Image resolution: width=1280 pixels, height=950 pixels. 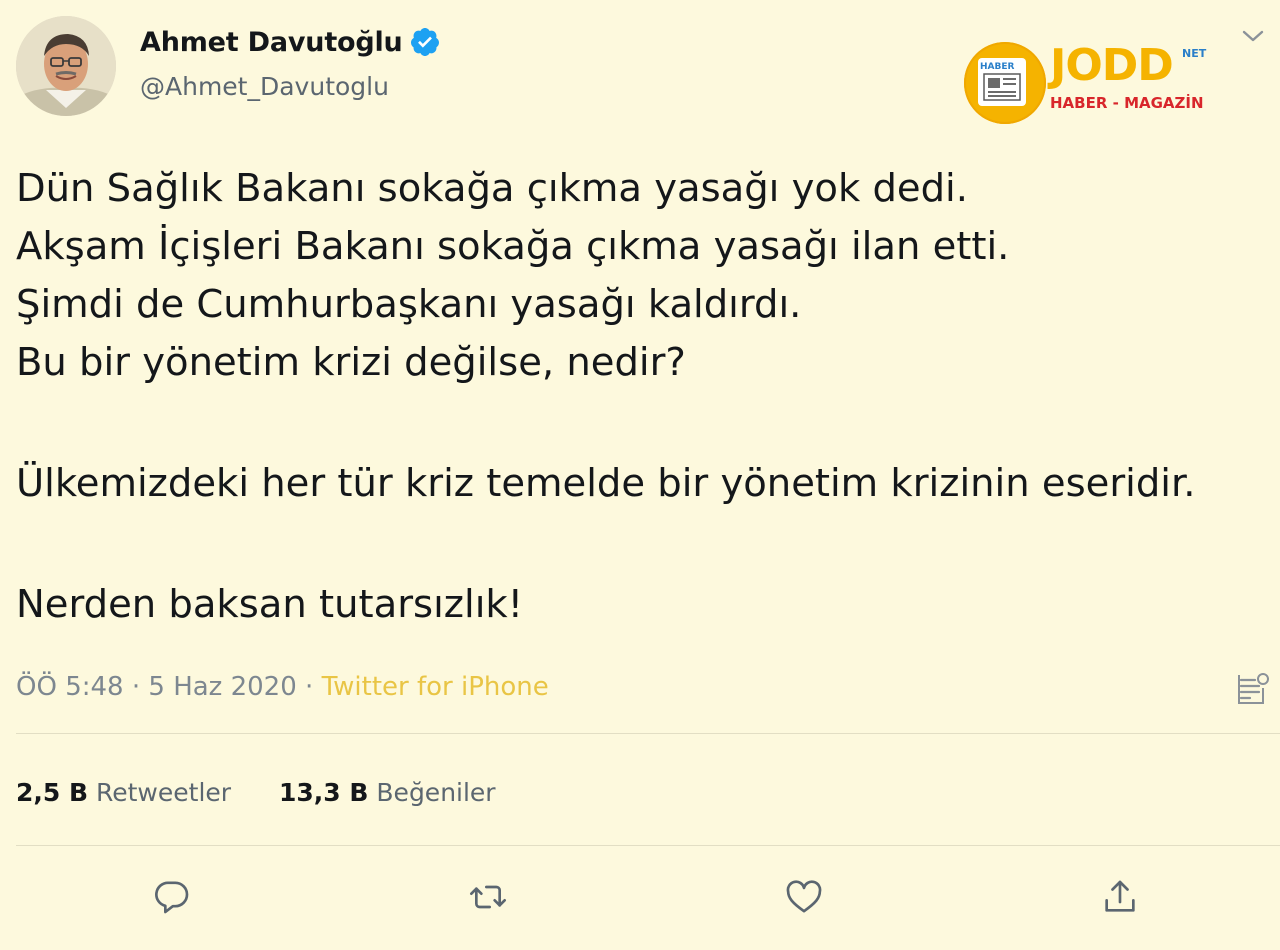 I want to click on watermark-brand: JODD, so click(x=1112, y=65).